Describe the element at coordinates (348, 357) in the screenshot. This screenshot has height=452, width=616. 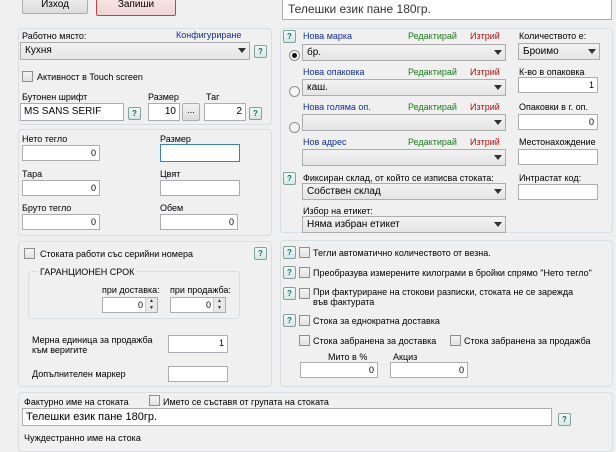
I see `duty-label: Мито в %` at that location.